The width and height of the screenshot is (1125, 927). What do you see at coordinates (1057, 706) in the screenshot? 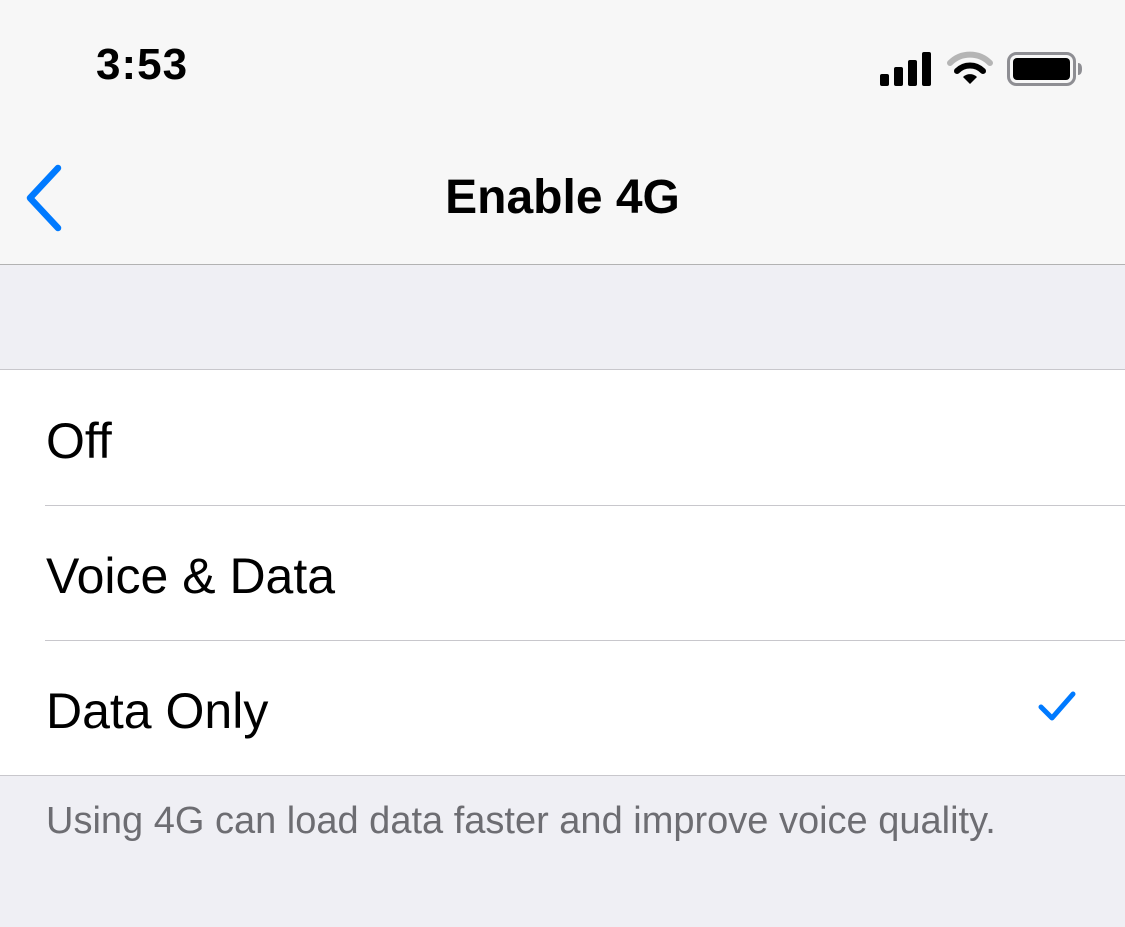
I see `checkmark-icon` at bounding box center [1057, 706].